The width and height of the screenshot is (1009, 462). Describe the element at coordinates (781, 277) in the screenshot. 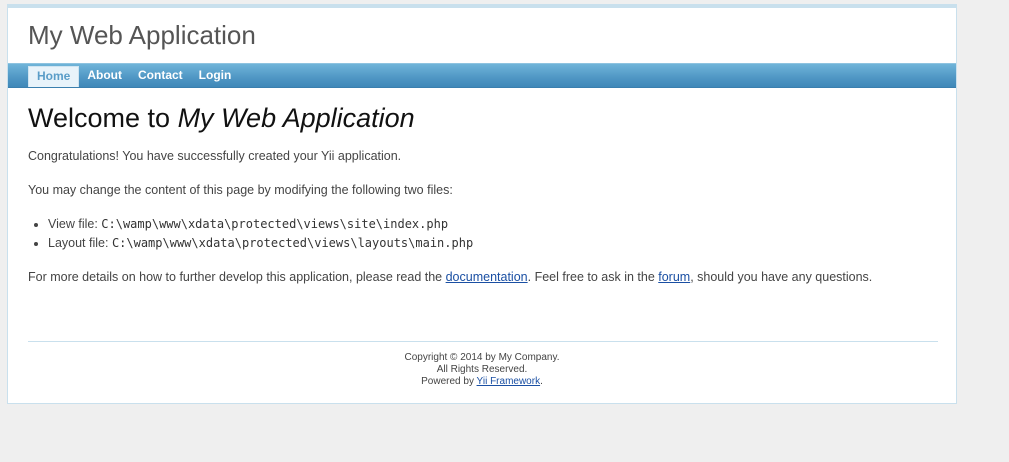

I see `details-after: , should you have any questions.` at that location.